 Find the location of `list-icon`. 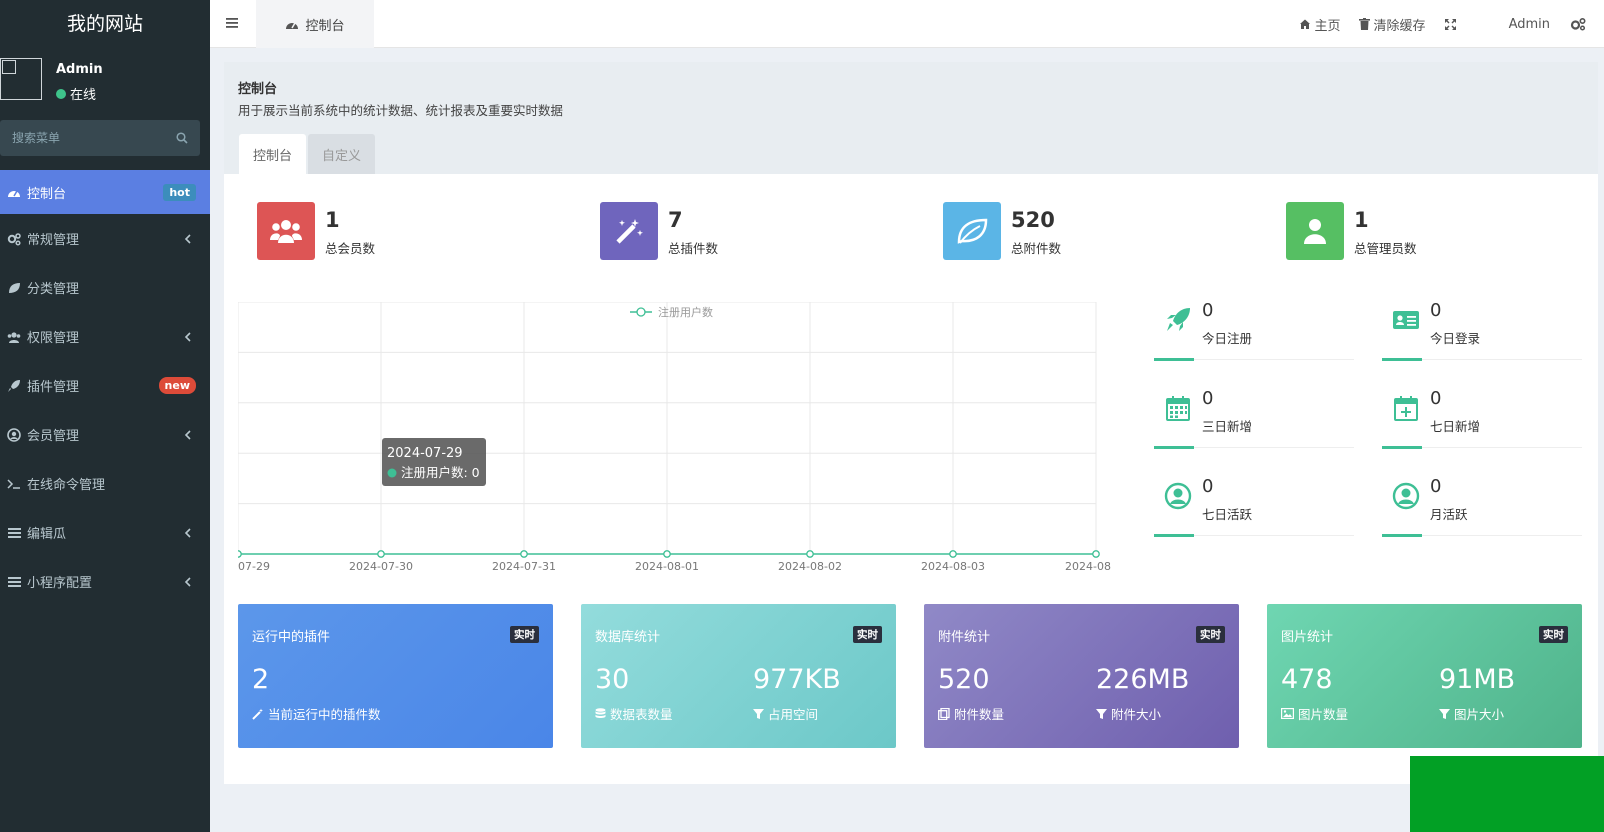

list-icon is located at coordinates (14, 533).